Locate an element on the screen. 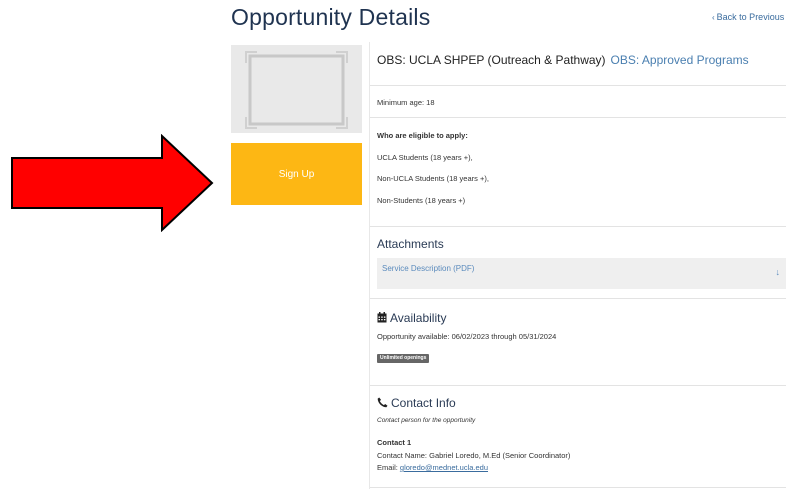  approved-programs-link: OBS: Approved Programs is located at coordinates (680, 60).